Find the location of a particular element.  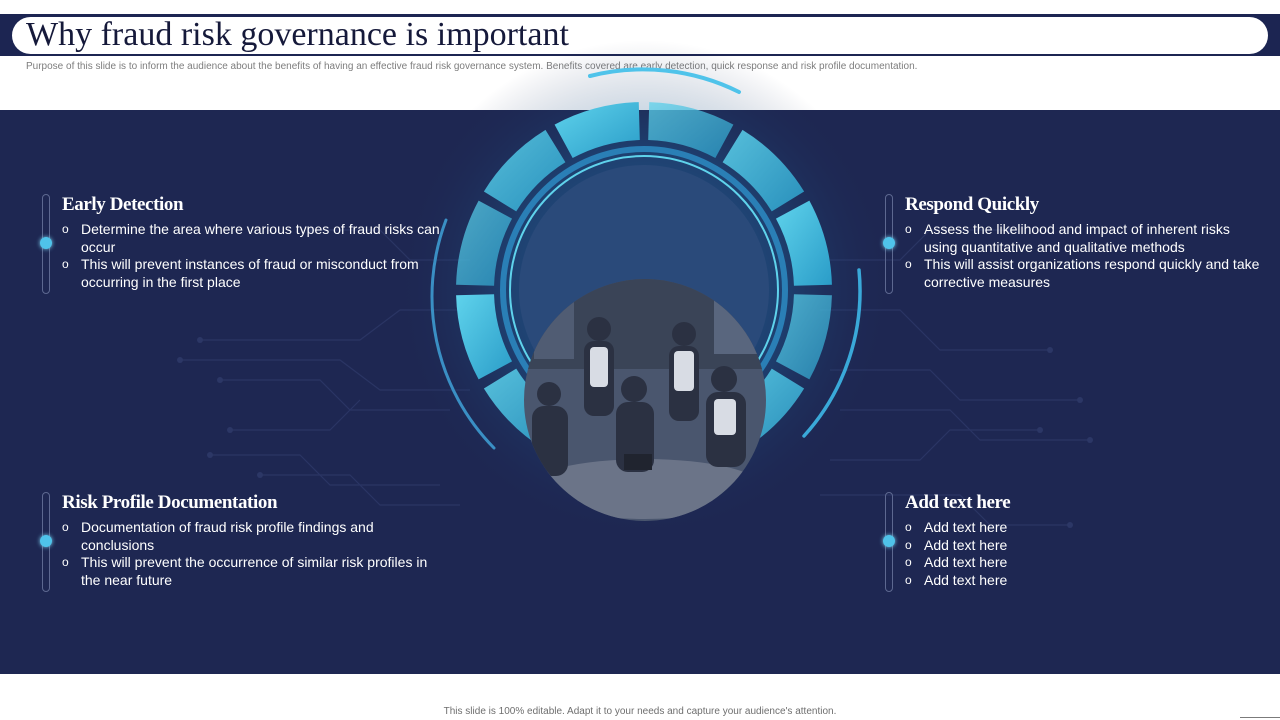

early-detection-title: Early Detection is located at coordinates (123, 204).